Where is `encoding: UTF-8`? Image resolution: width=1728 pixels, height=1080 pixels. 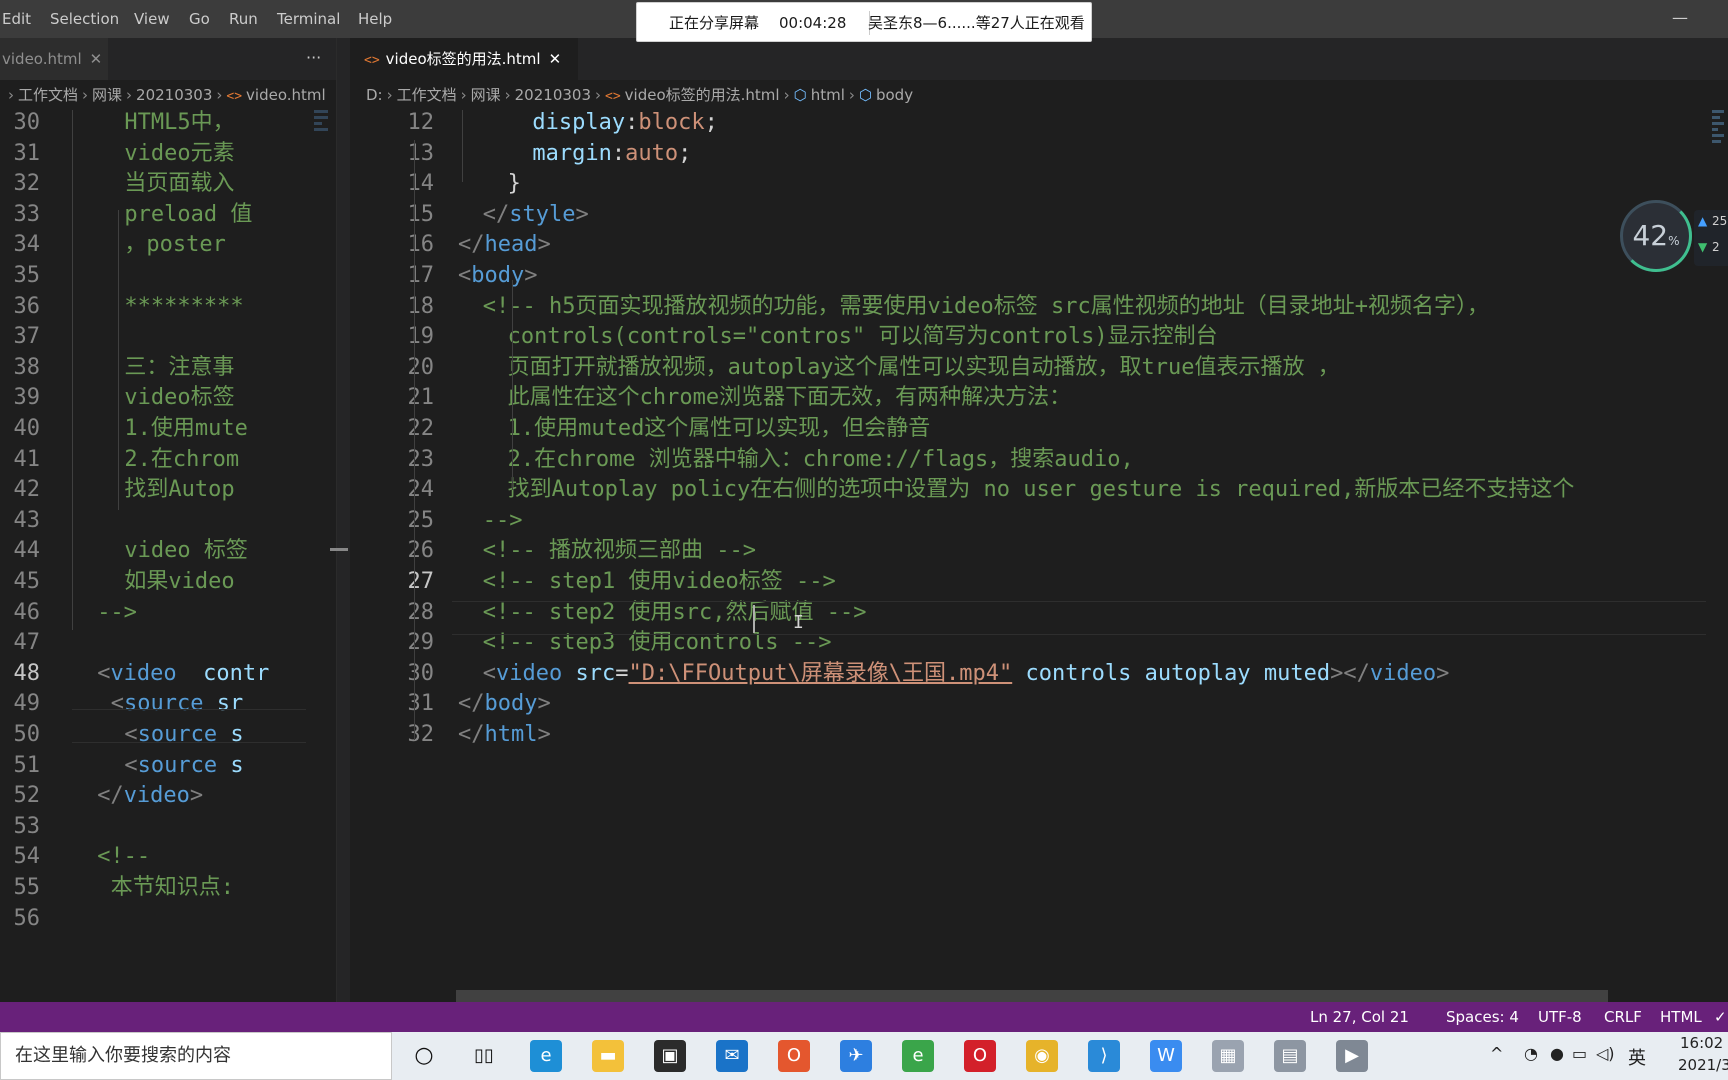 encoding: UTF-8 is located at coordinates (1560, 1017).